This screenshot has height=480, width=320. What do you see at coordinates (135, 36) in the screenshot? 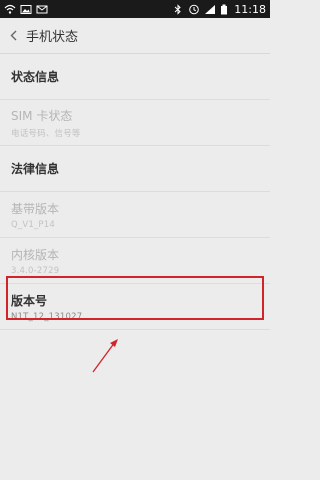
I see `title-bar: 手机状态` at bounding box center [135, 36].